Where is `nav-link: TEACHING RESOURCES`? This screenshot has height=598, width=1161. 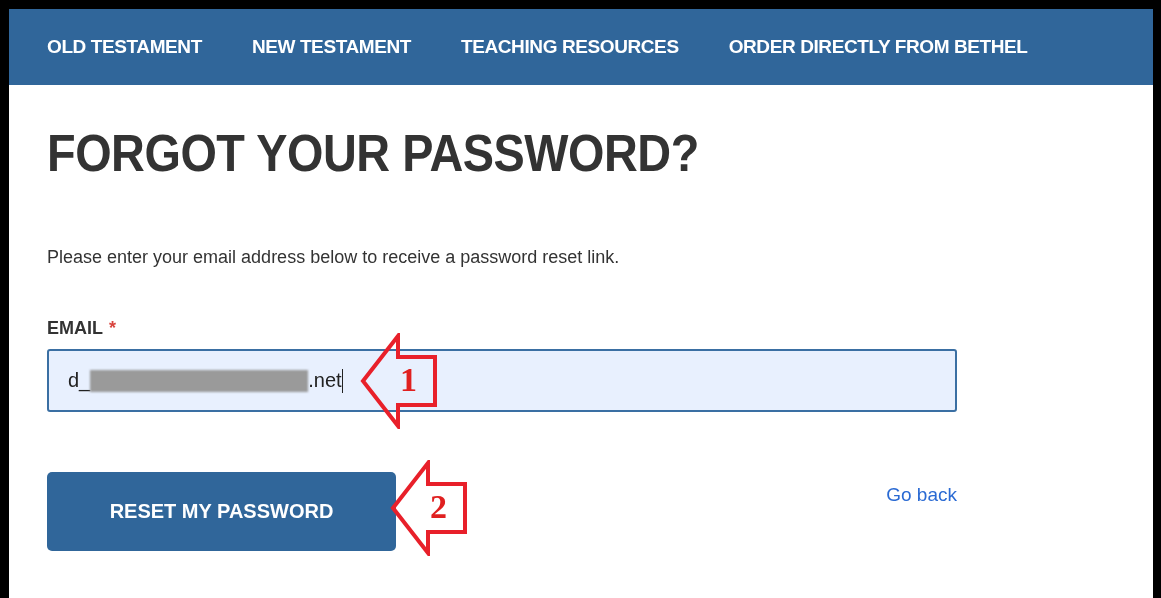
nav-link: TEACHING RESOURCES is located at coordinates (570, 47).